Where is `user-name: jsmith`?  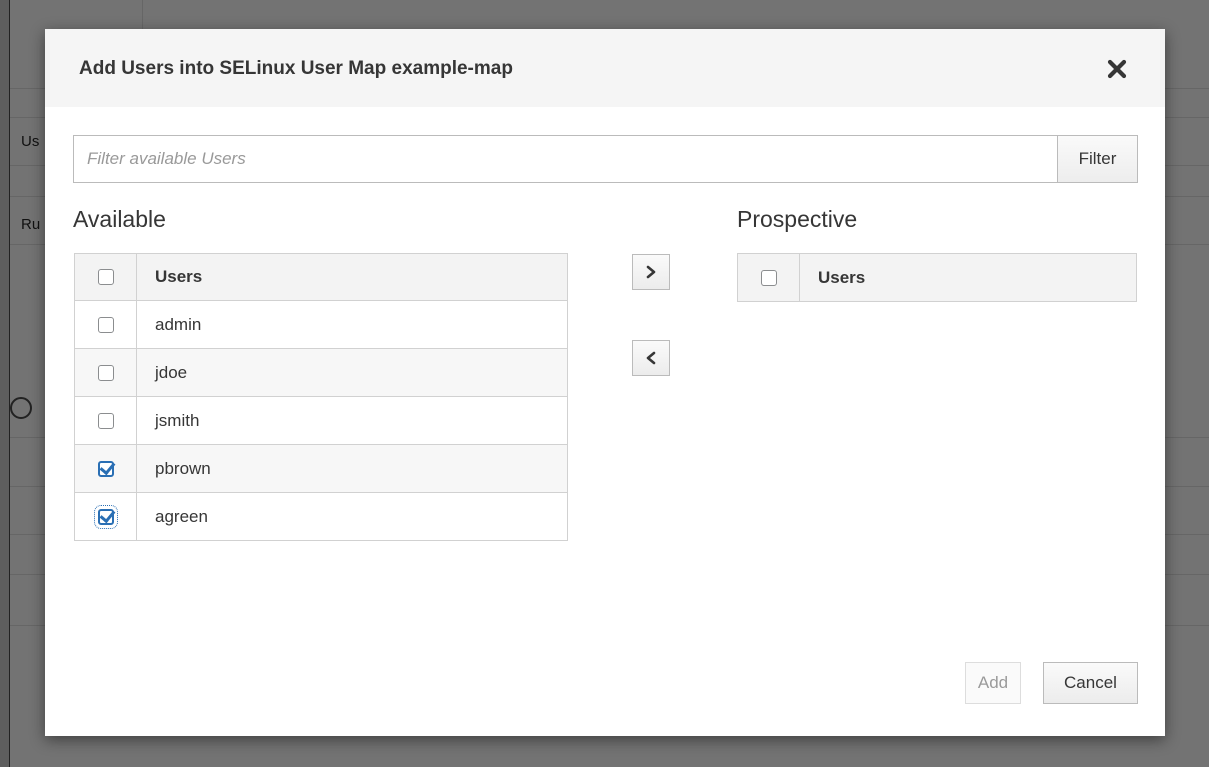 user-name: jsmith is located at coordinates (177, 420).